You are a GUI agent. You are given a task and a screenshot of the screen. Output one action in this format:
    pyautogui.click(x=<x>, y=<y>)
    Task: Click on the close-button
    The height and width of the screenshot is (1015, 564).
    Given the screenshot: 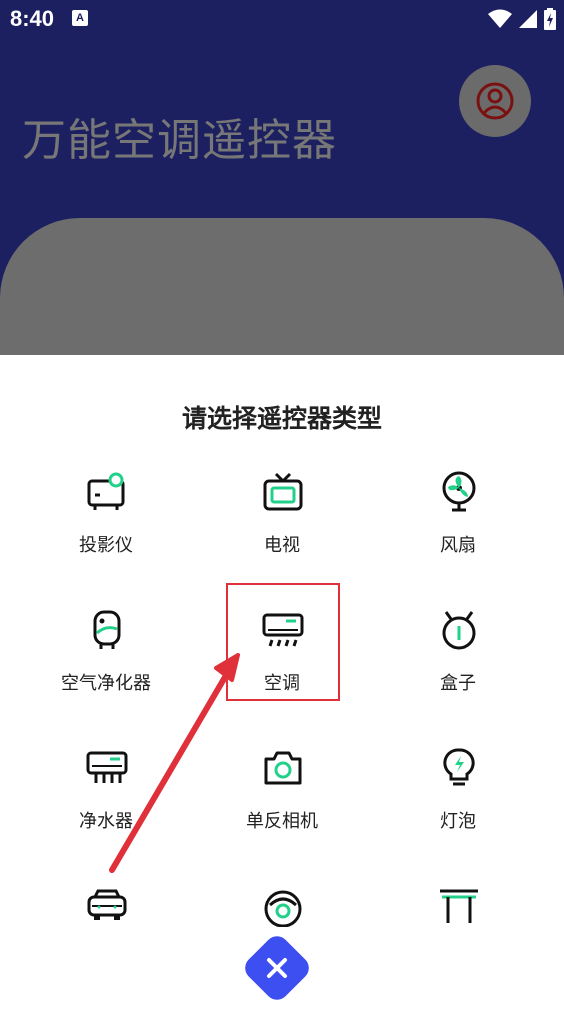 What is the action you would take?
    pyautogui.click(x=277, y=968)
    